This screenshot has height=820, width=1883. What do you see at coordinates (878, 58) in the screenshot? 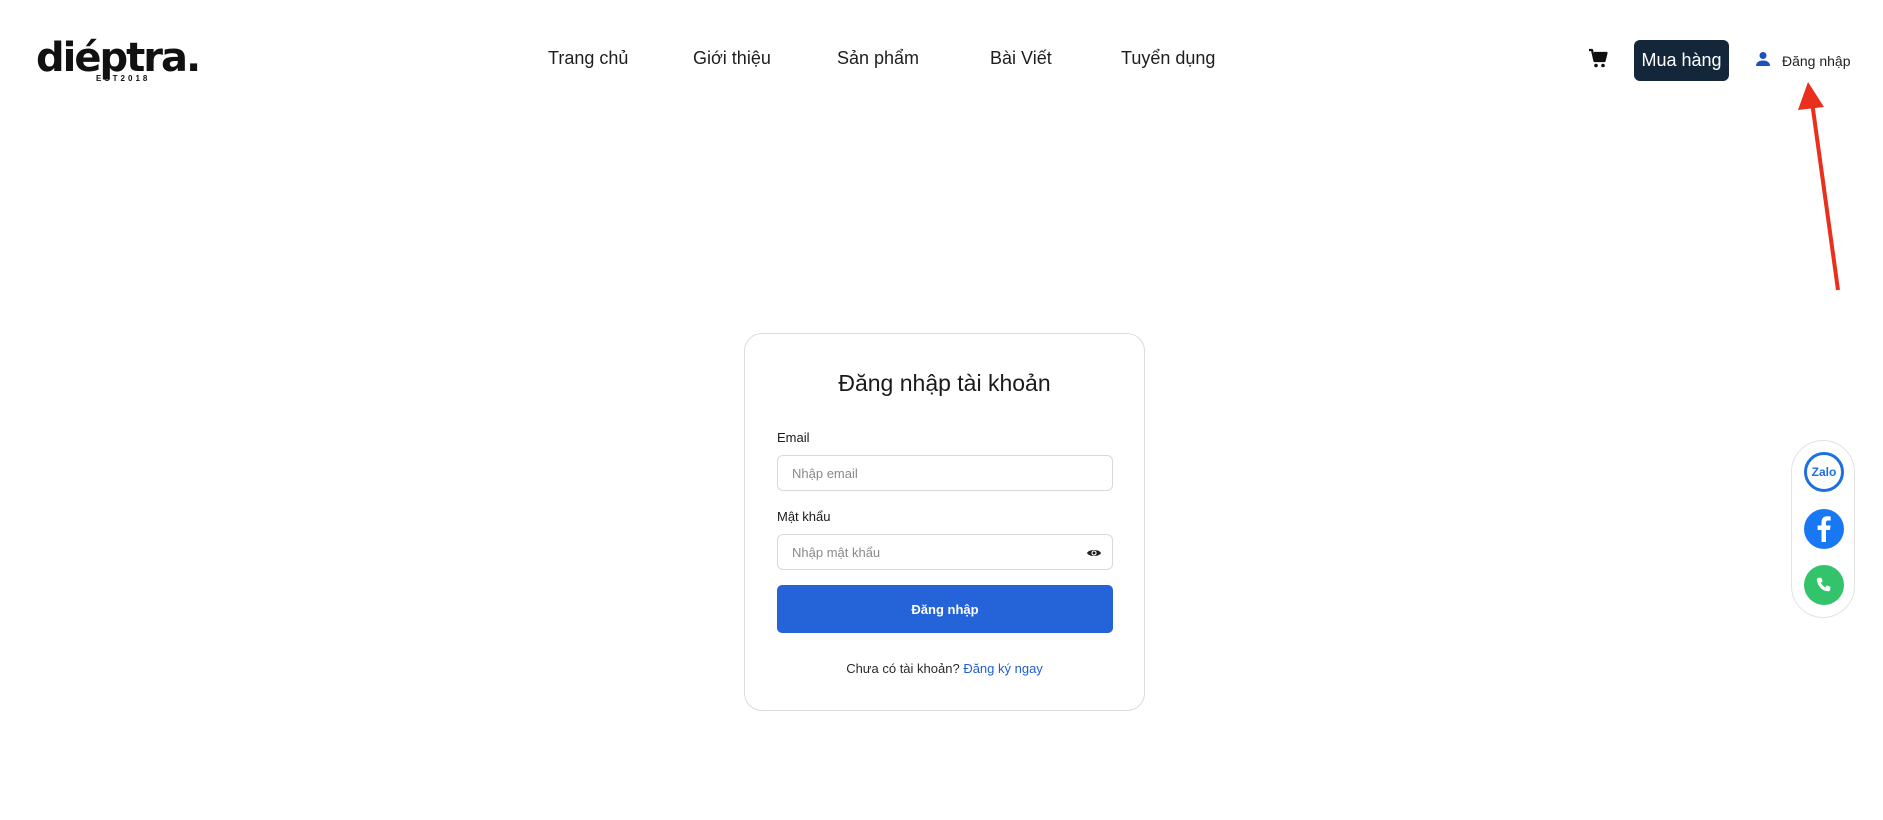
I see `nav-products: Sản phẩm` at bounding box center [878, 58].